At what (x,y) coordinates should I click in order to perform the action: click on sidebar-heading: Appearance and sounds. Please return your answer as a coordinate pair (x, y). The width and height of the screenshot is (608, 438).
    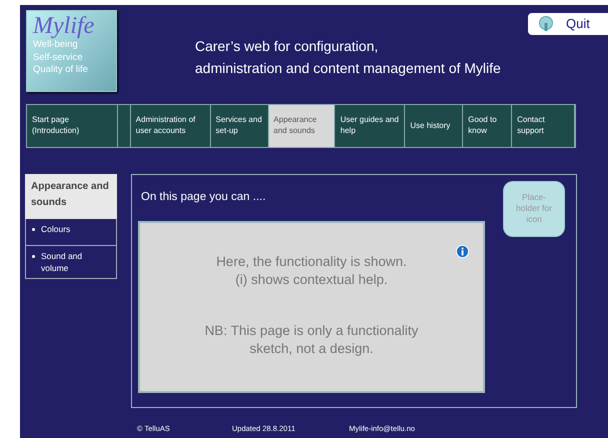
    Looking at the image, I should click on (71, 196).